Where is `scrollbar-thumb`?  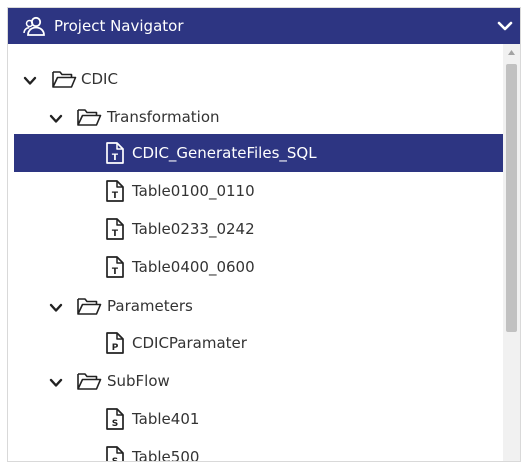
scrollbar-thumb is located at coordinates (511, 198).